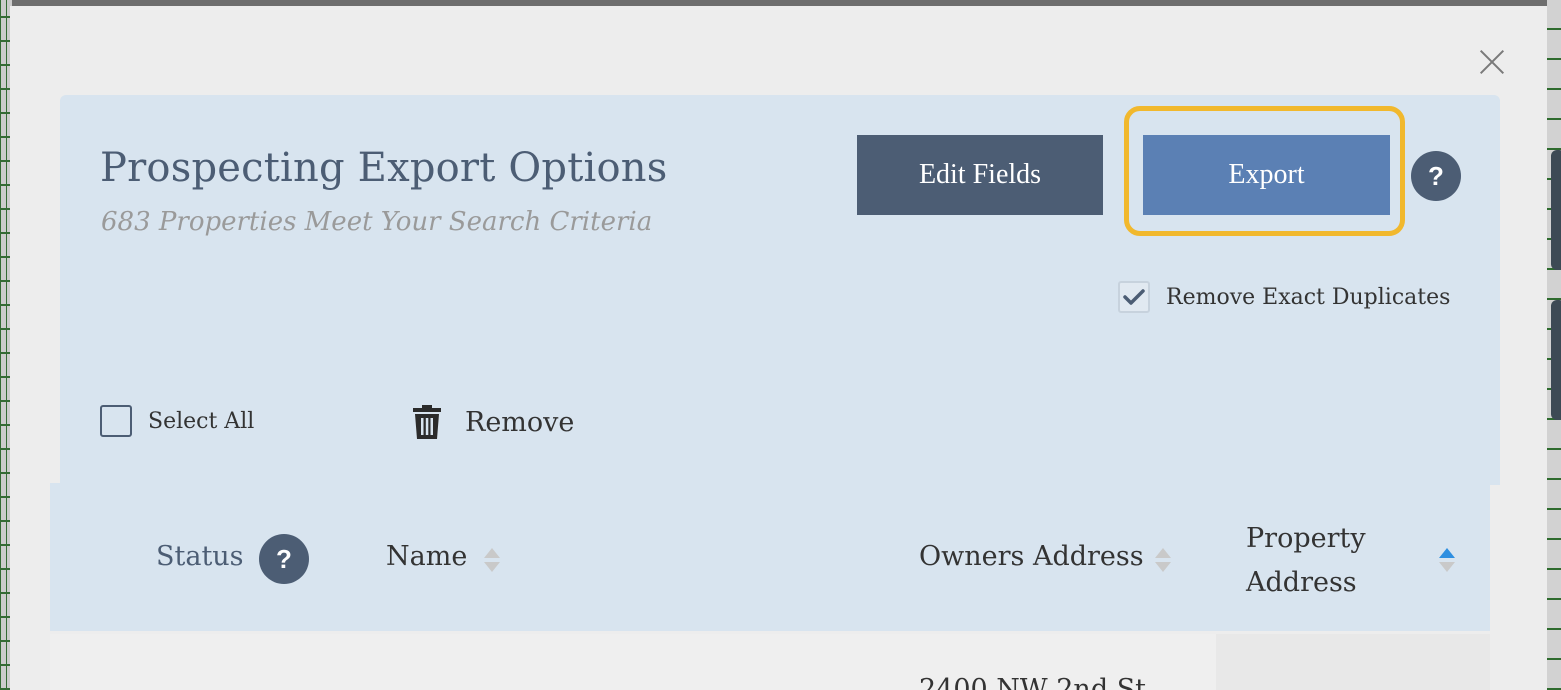  I want to click on remove-button: Remove, so click(493, 422).